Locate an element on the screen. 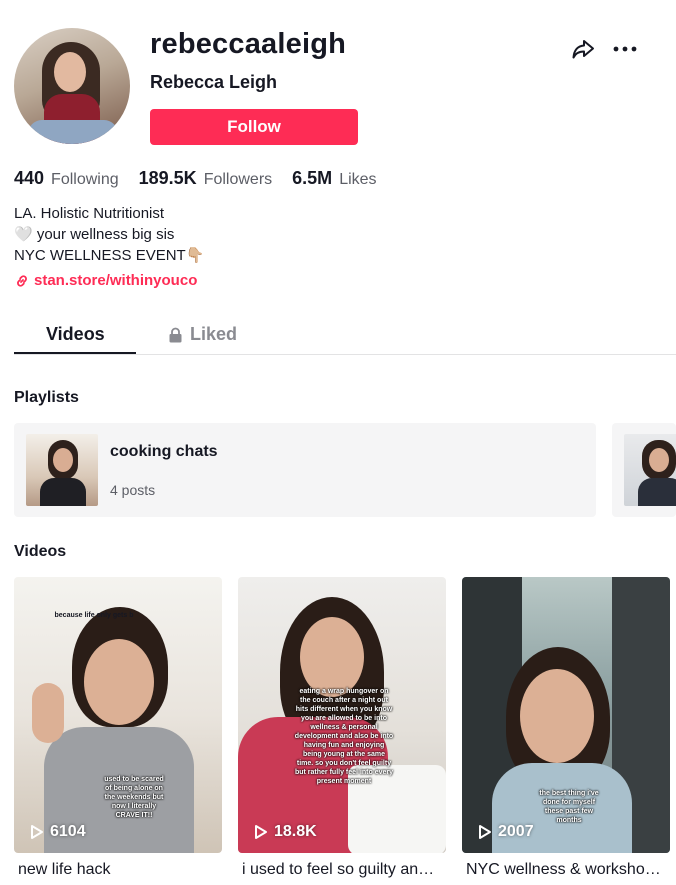 This screenshot has width=676, height=885. following-stat: 440 Following is located at coordinates (66, 178).